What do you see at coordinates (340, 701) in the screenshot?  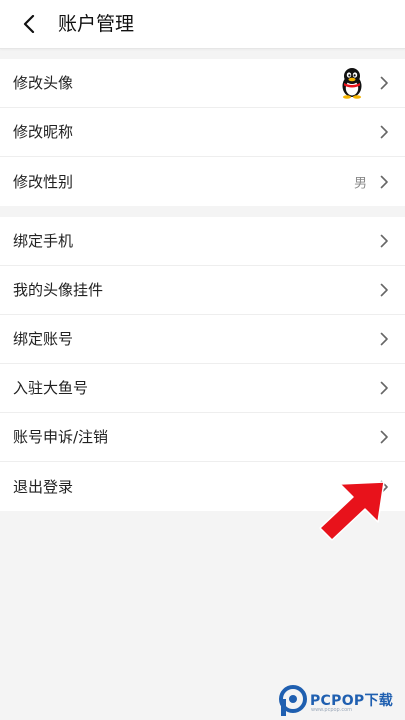 I see `pcpop-watermark: PCPOP下载 www.pcpop.com` at bounding box center [340, 701].